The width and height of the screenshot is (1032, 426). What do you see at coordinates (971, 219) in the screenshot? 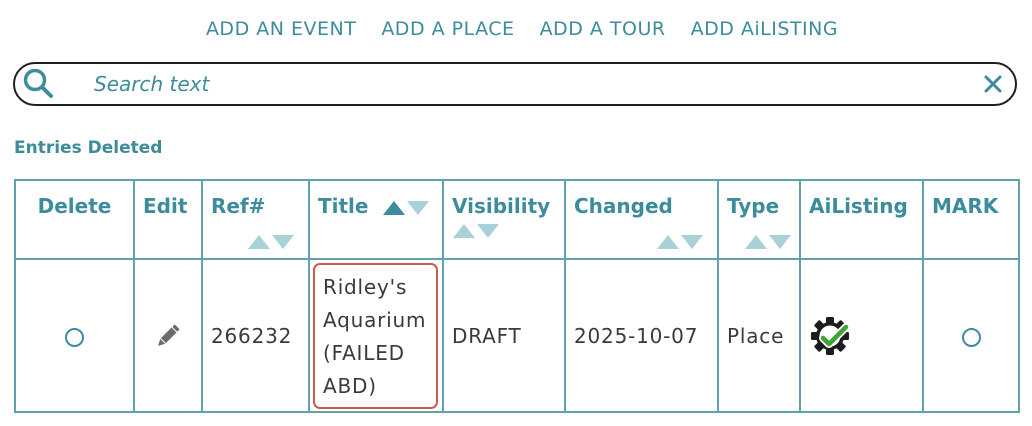
I see `header-mark: MARK` at bounding box center [971, 219].